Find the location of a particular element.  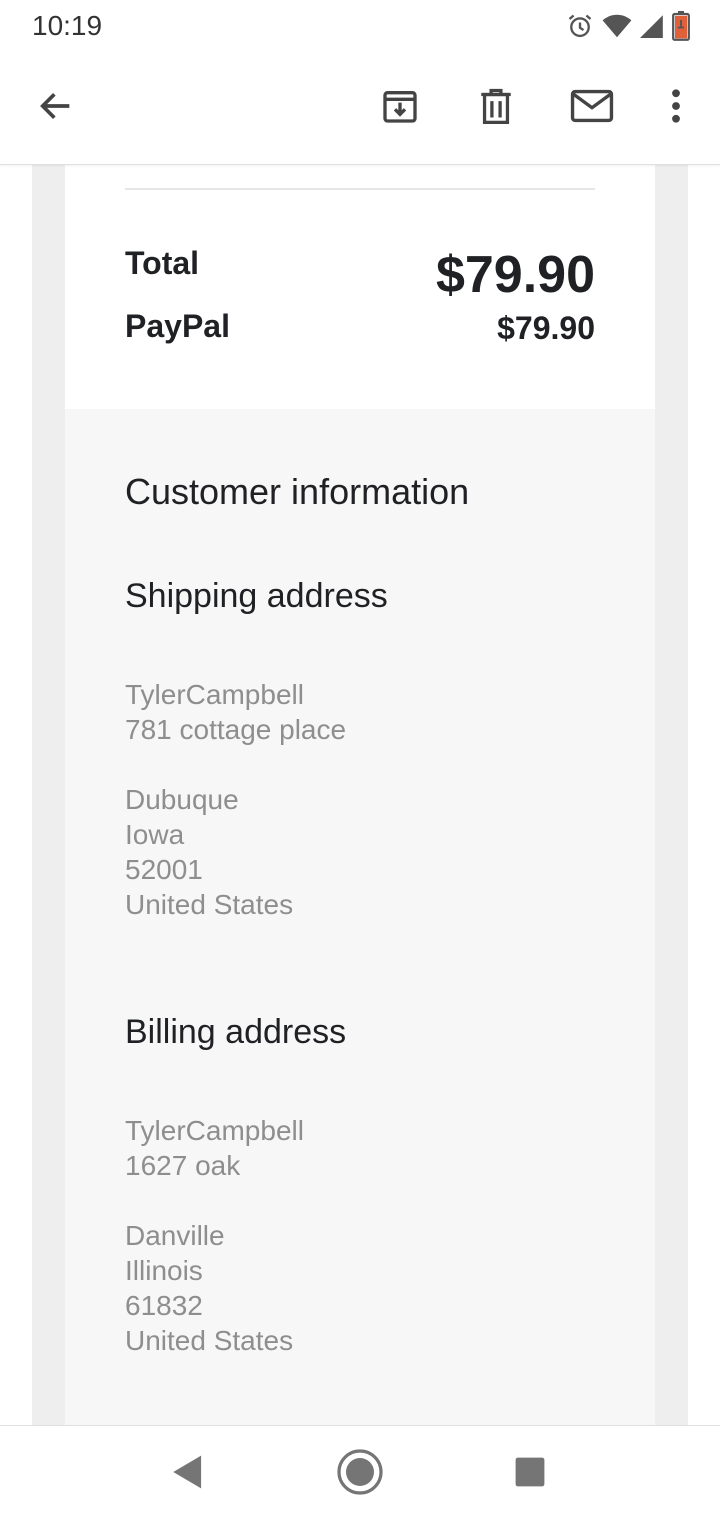

total-value: $79.90 is located at coordinates (515, 275).